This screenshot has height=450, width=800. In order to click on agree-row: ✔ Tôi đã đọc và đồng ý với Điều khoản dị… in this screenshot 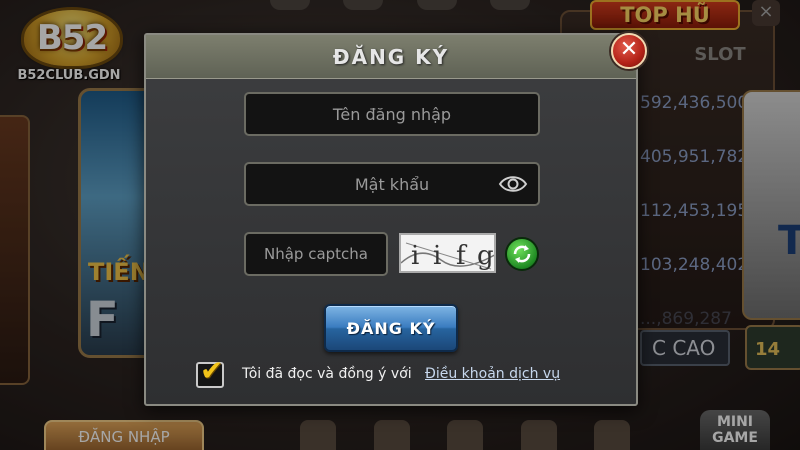, I will do `click(406, 372)`.